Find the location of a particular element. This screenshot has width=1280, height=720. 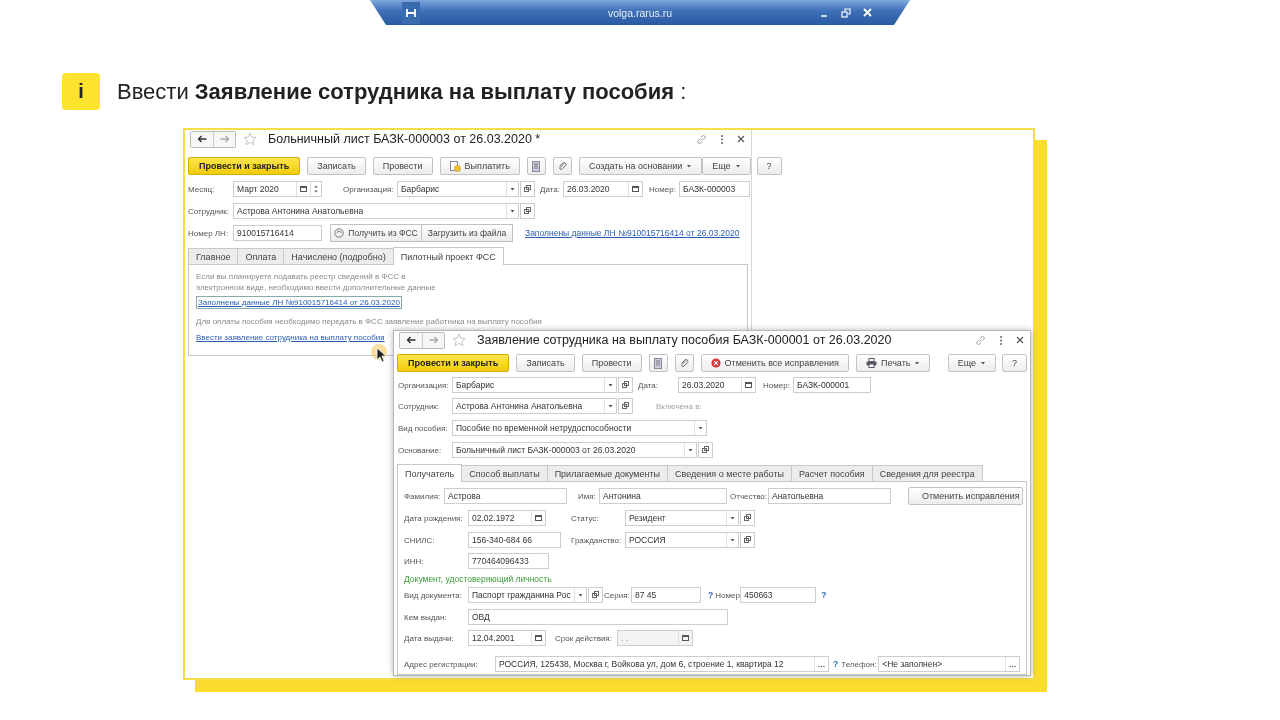

date-field: 12.04.2001 is located at coordinates (507, 638).